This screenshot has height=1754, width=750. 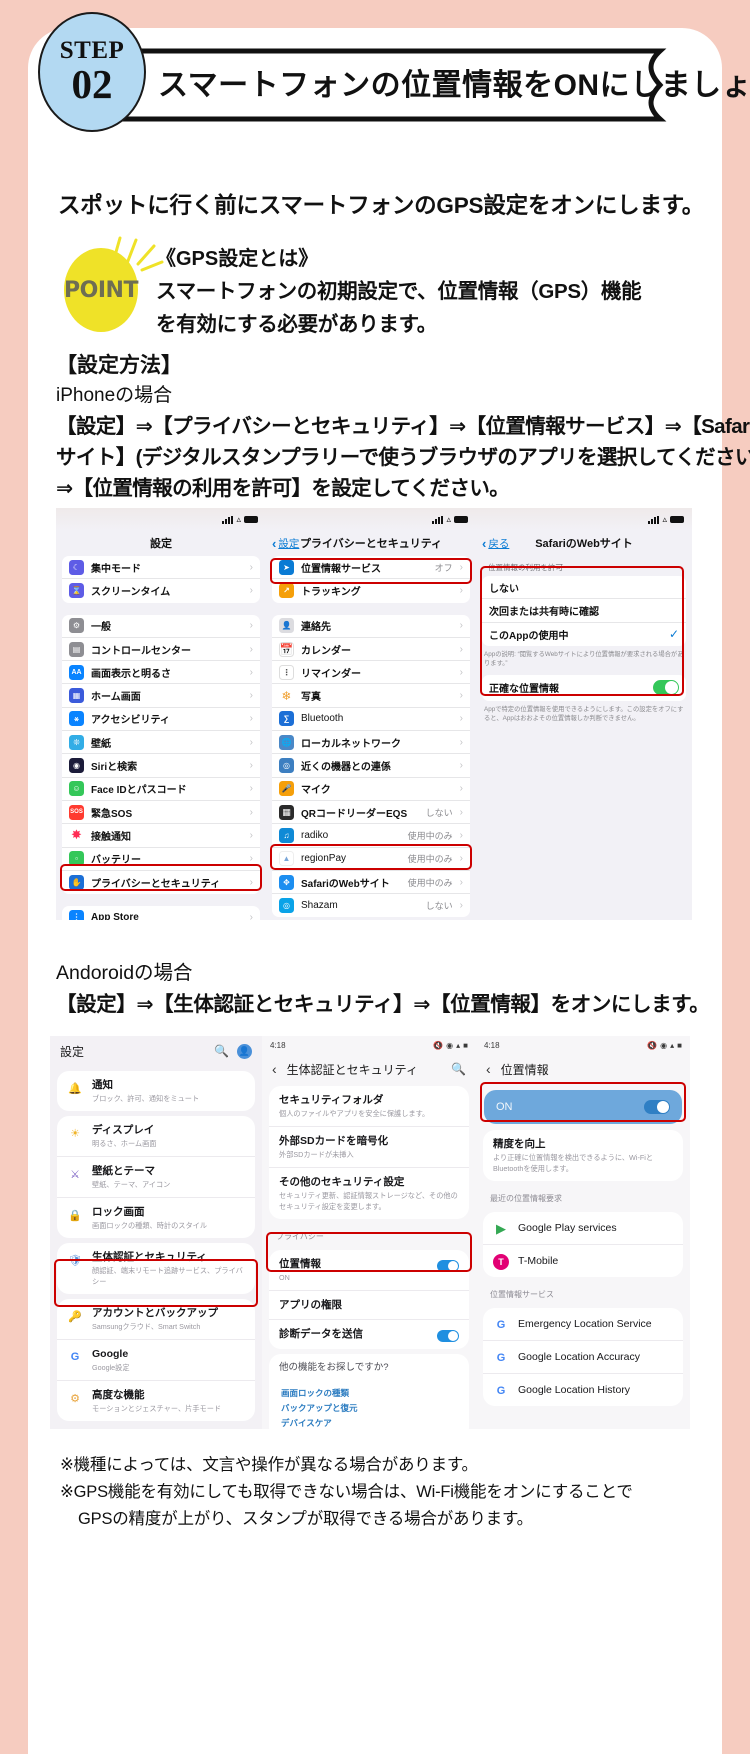 What do you see at coordinates (286, 696) in the screenshot?
I see `photos-icon: ❄` at bounding box center [286, 696].